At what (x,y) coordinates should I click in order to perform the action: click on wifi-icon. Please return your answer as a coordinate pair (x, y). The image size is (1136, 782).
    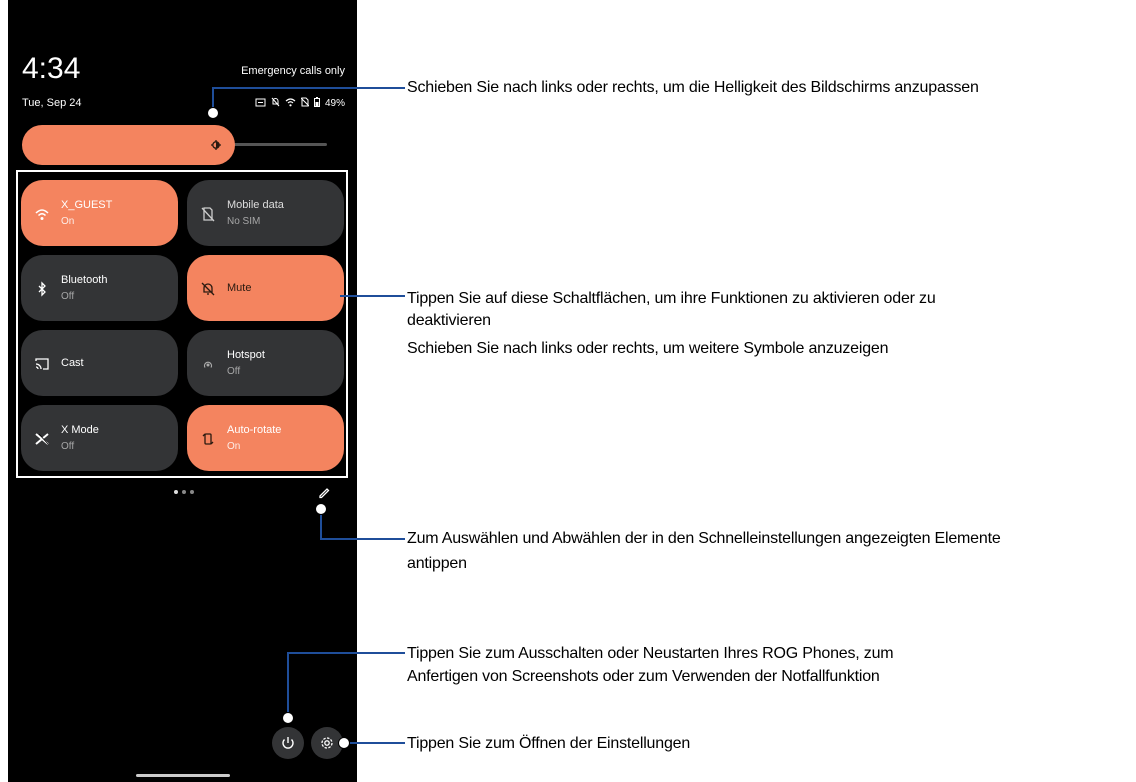
    Looking at the image, I should click on (42, 214).